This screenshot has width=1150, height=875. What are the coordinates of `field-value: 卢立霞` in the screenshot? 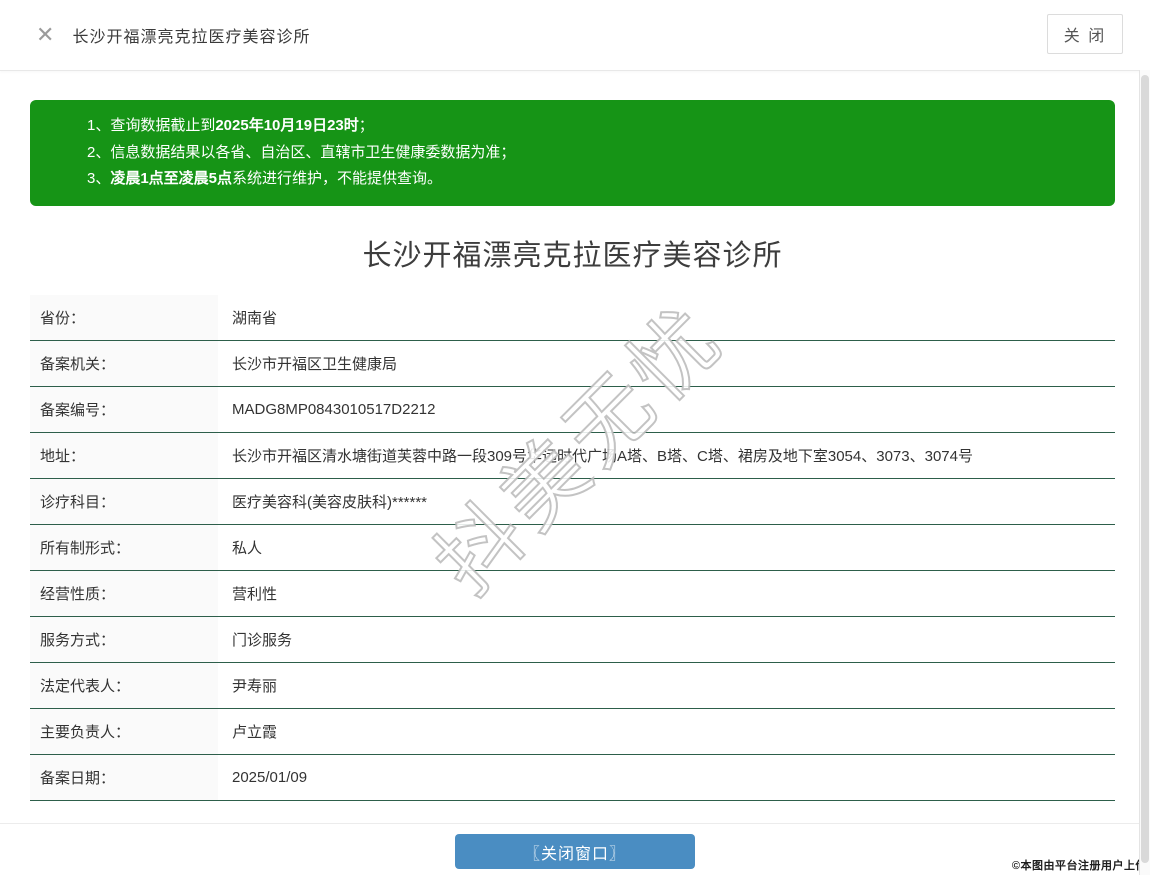 It's located at (255, 732).